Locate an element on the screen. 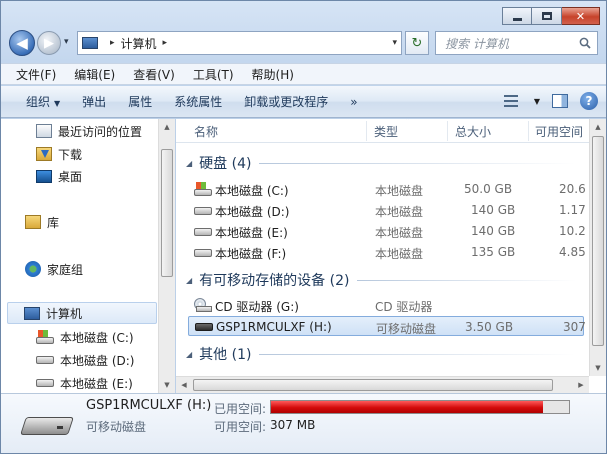 Image resolution: width=607 pixels, height=454 pixels. navigation-pane-scrollbar: ▲ ▼ is located at coordinates (166, 256).